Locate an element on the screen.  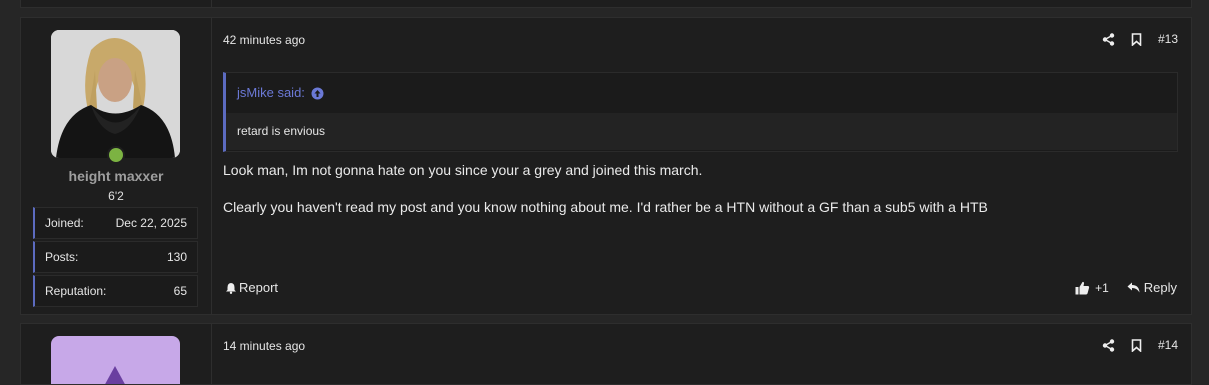
reply-arrow-icon is located at coordinates (1133, 287).